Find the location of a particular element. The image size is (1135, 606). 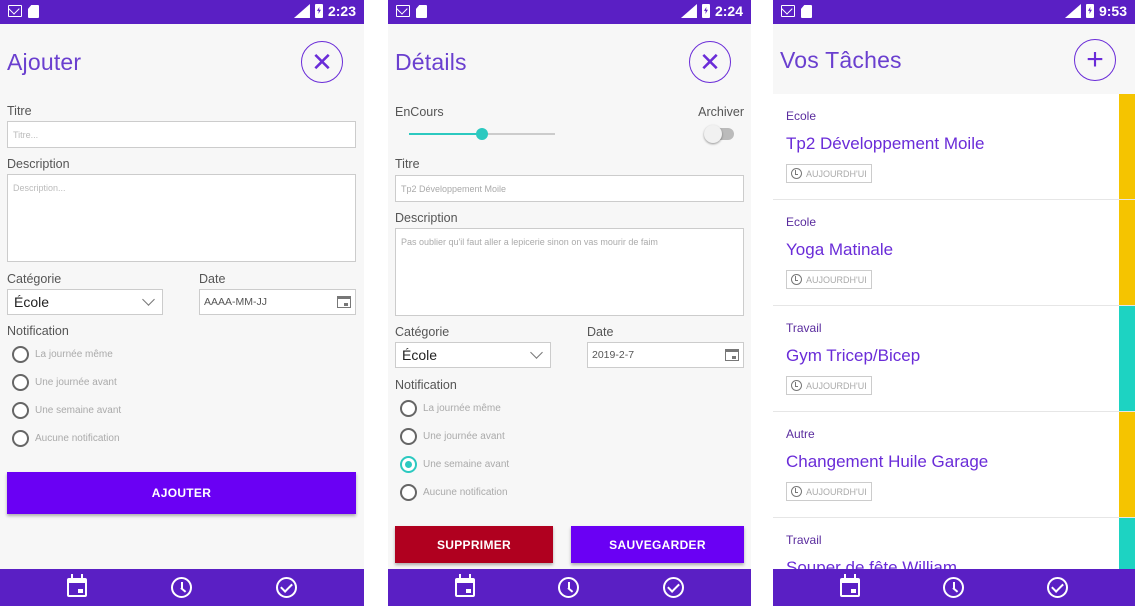

categorie-label: Catégorie is located at coordinates (422, 332).